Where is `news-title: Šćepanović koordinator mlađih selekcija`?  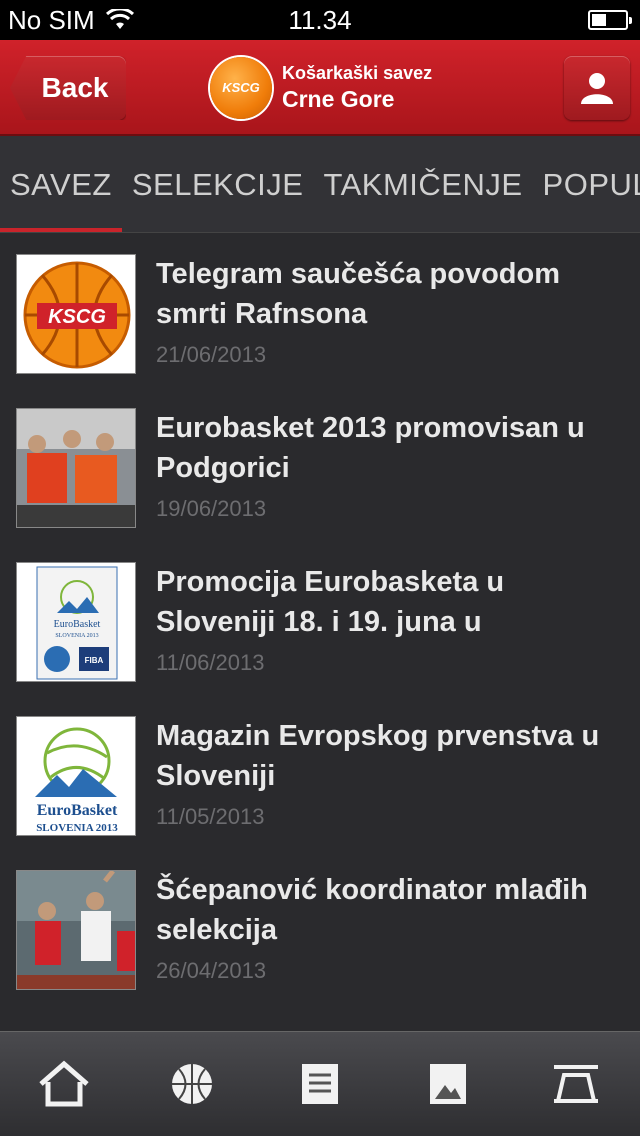 news-title: Šćepanović koordinator mlađih selekcija is located at coordinates (372, 910).